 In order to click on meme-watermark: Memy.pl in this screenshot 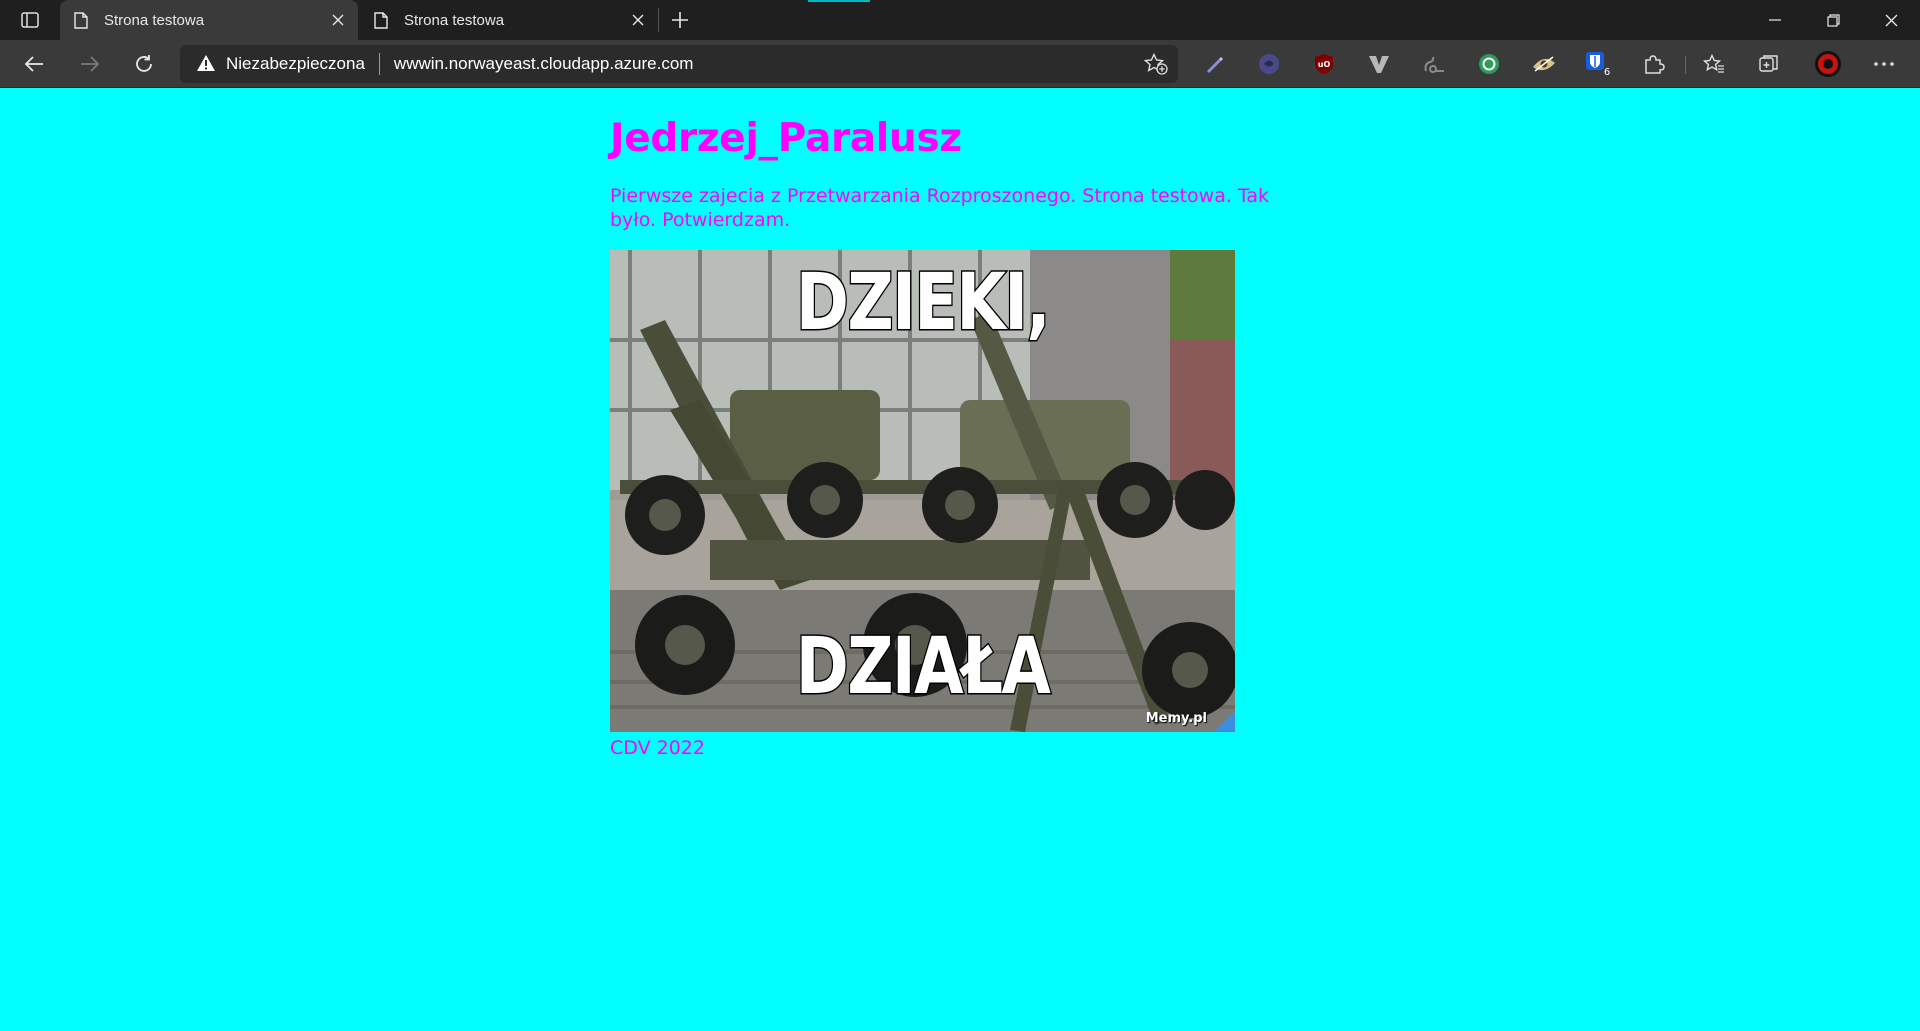, I will do `click(1176, 718)`.